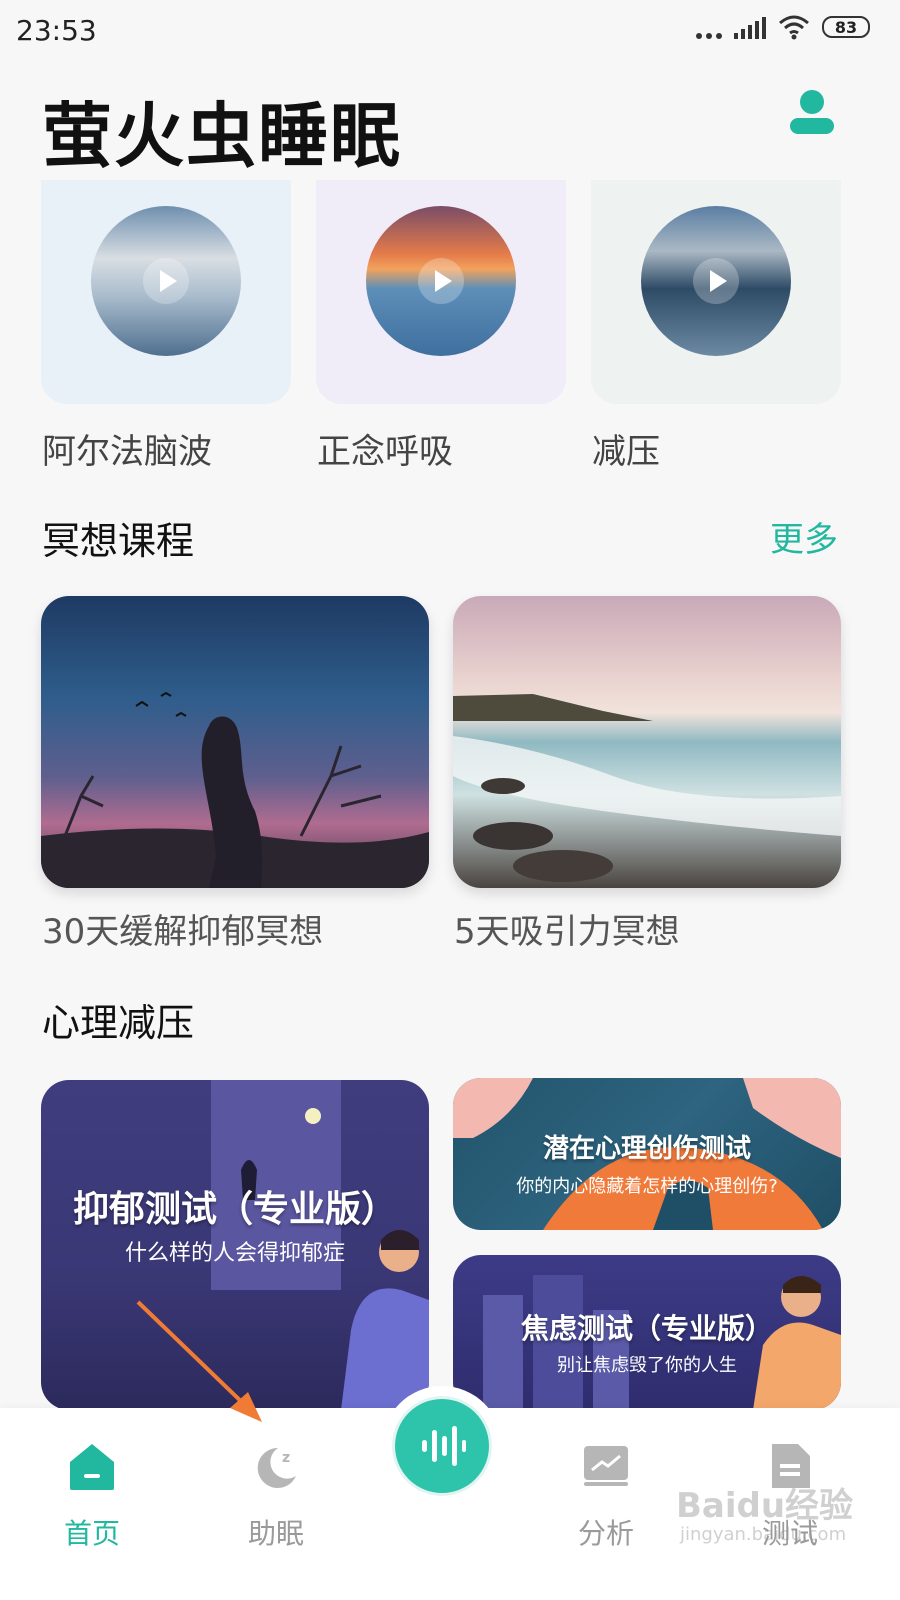 Image resolution: width=900 pixels, height=1600 pixels. Describe the element at coordinates (626, 452) in the screenshot. I see `sound-label-relax: 减压` at that location.